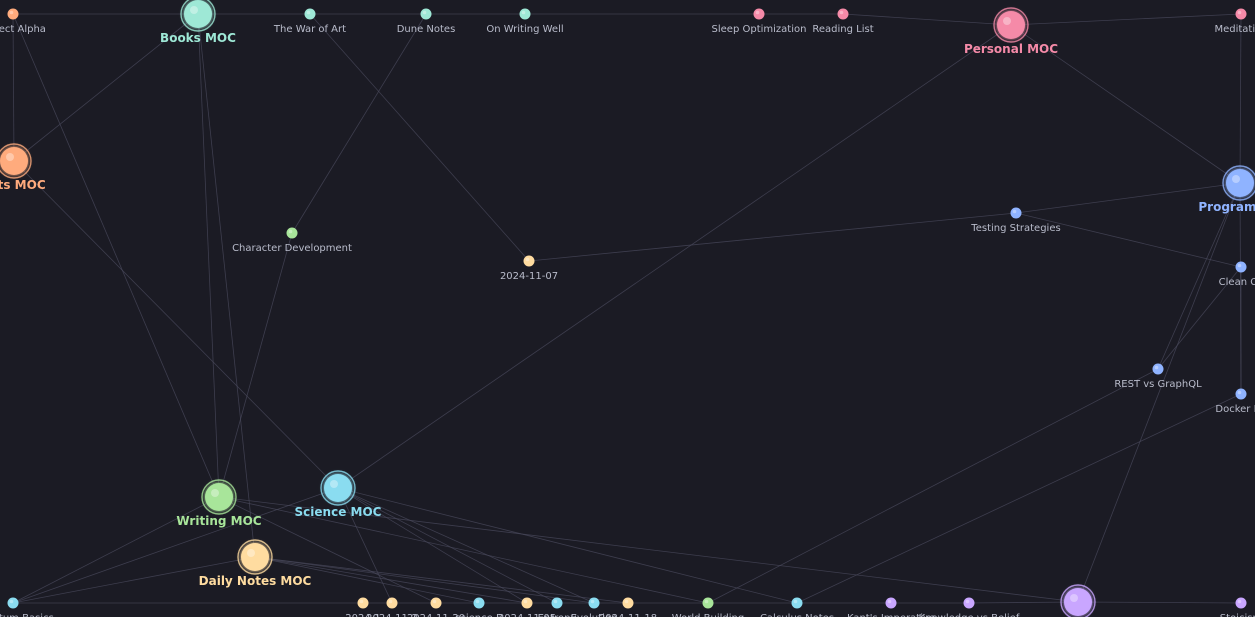 Image resolution: width=1255 pixels, height=617 pixels. Describe the element at coordinates (1159, 392) in the screenshot. I see `edge-philosophy-programming` at that location.